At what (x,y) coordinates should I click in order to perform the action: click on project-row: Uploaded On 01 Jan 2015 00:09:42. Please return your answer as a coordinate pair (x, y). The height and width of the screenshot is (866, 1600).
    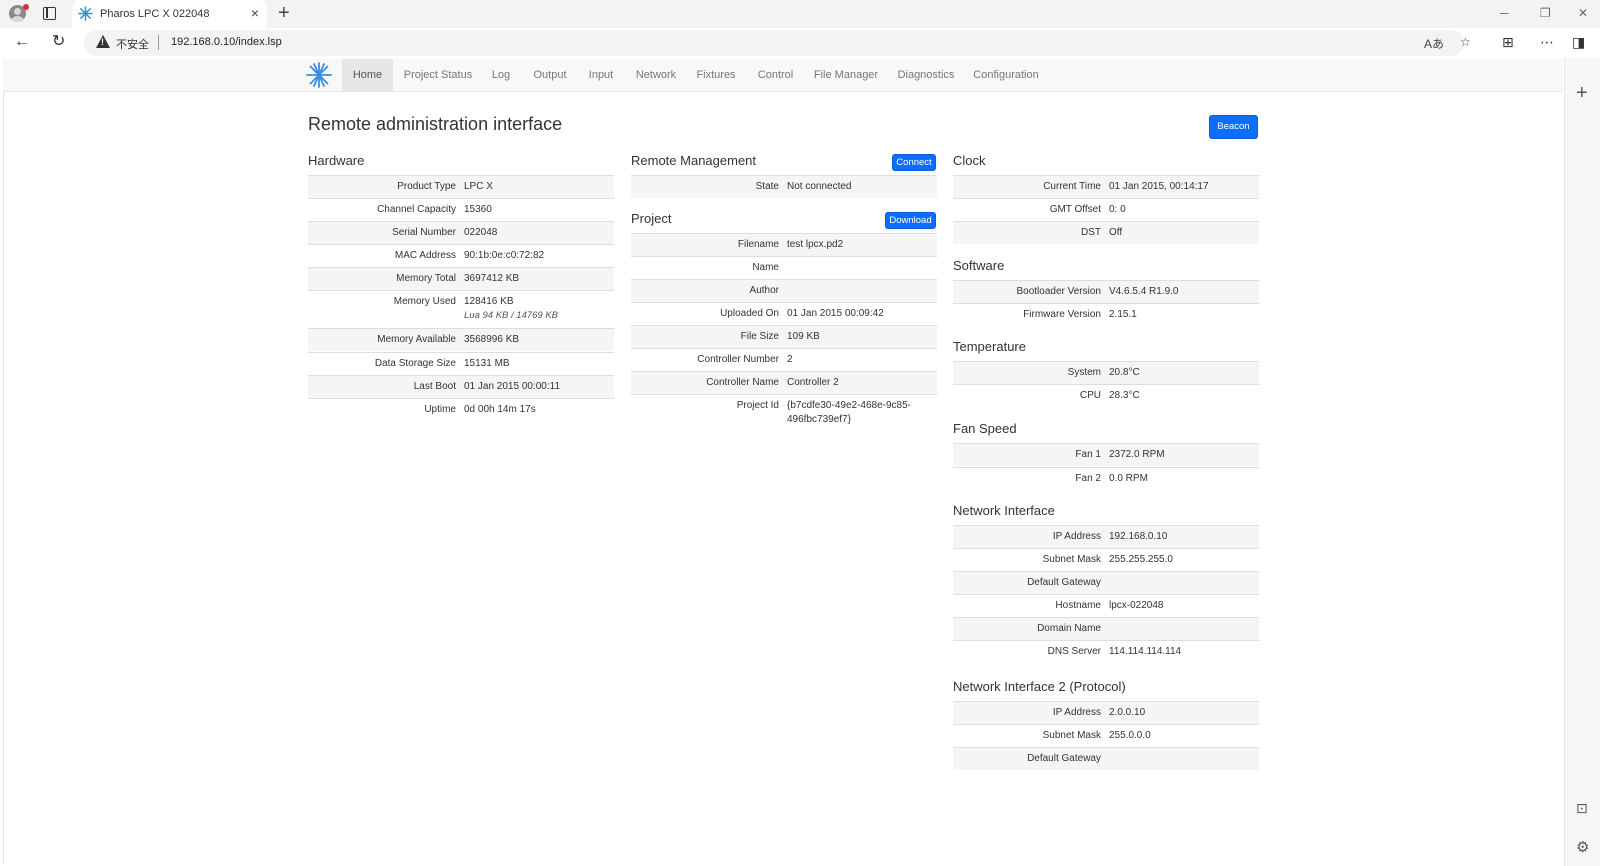
    Looking at the image, I should click on (784, 313).